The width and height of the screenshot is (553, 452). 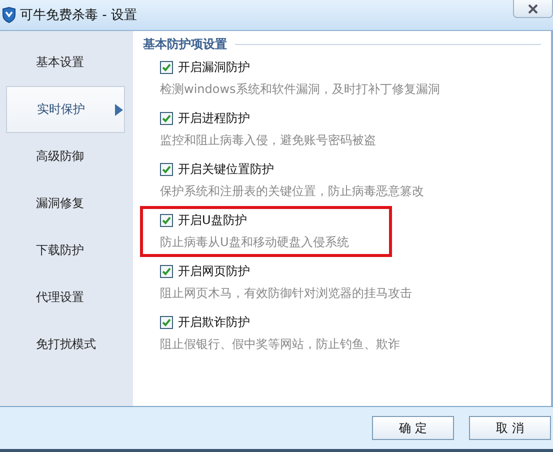 I want to click on close-icon, so click(x=533, y=9).